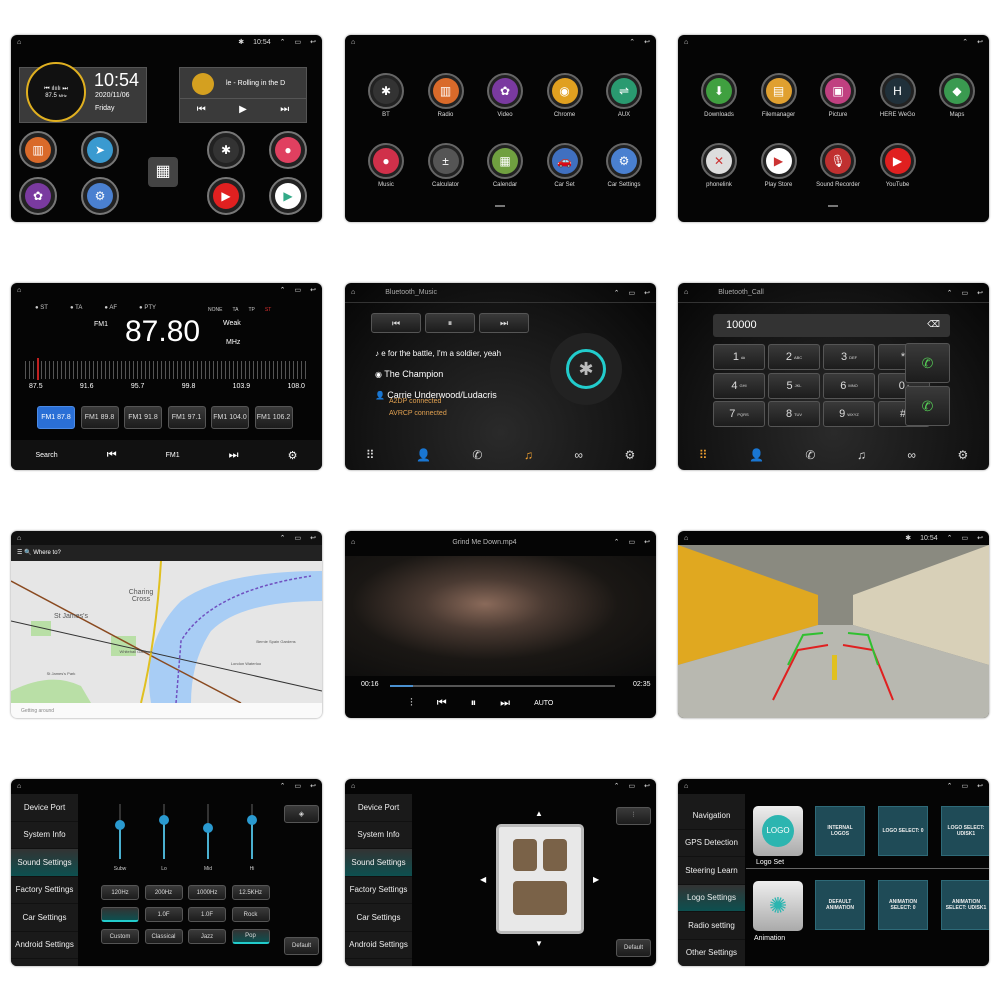 The image size is (1000, 1000). Describe the element at coordinates (962, 455) in the screenshot. I see `settings-tab: ⚙` at that location.